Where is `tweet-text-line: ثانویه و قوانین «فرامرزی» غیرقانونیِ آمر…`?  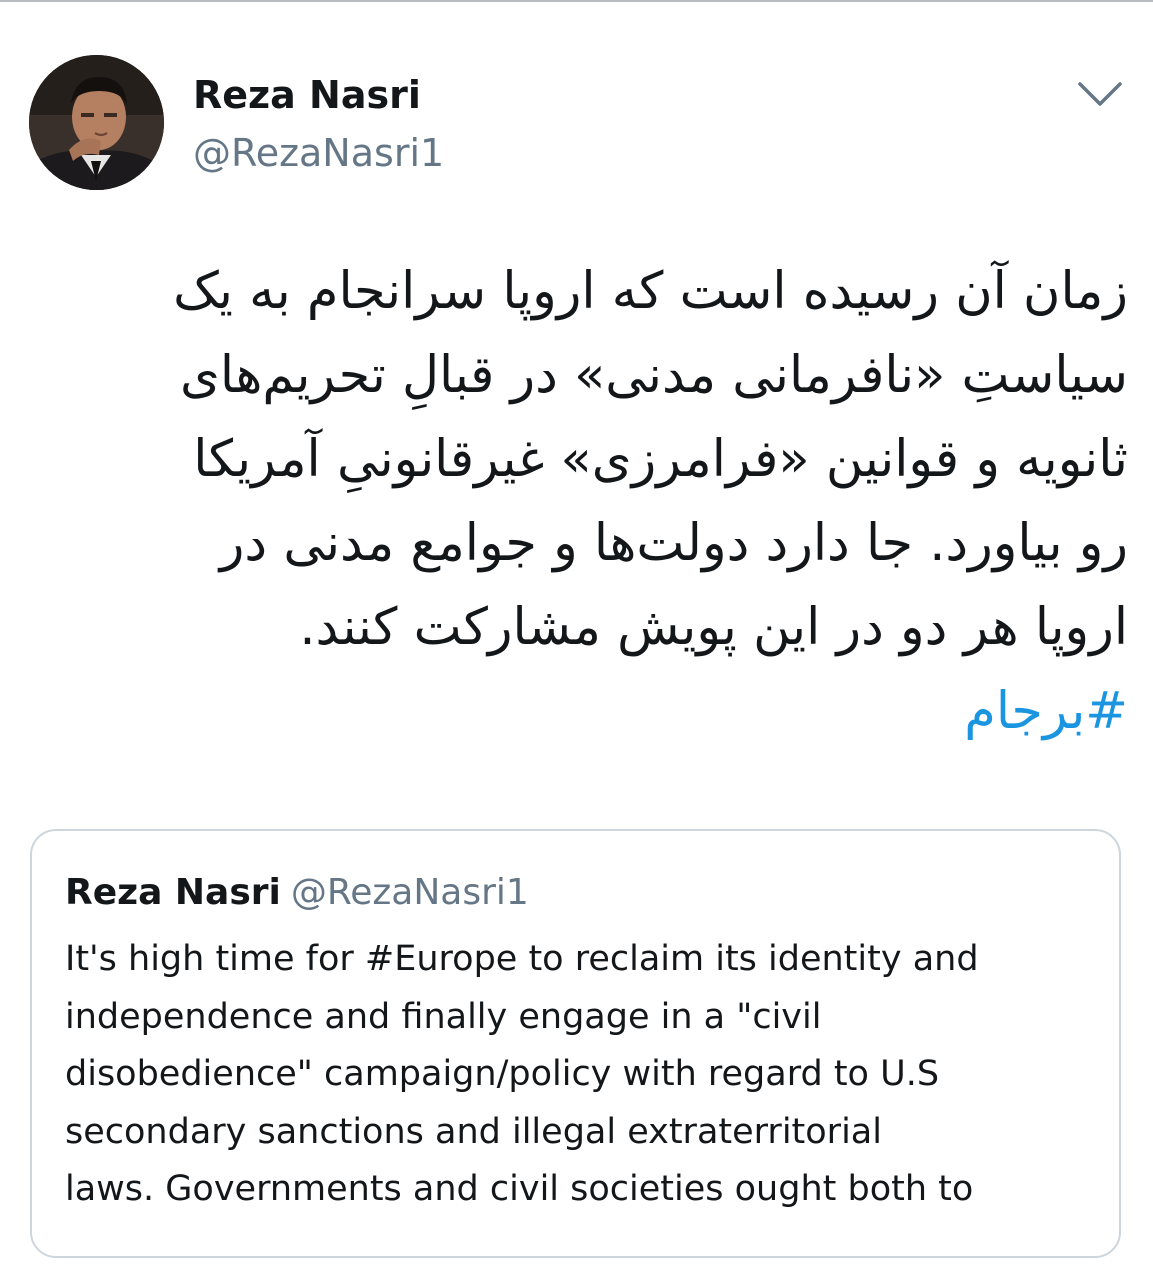 tweet-text-line: ثانویه و قوانین «فرامرزی» غیرقانونیِ آمر… is located at coordinates (660, 459).